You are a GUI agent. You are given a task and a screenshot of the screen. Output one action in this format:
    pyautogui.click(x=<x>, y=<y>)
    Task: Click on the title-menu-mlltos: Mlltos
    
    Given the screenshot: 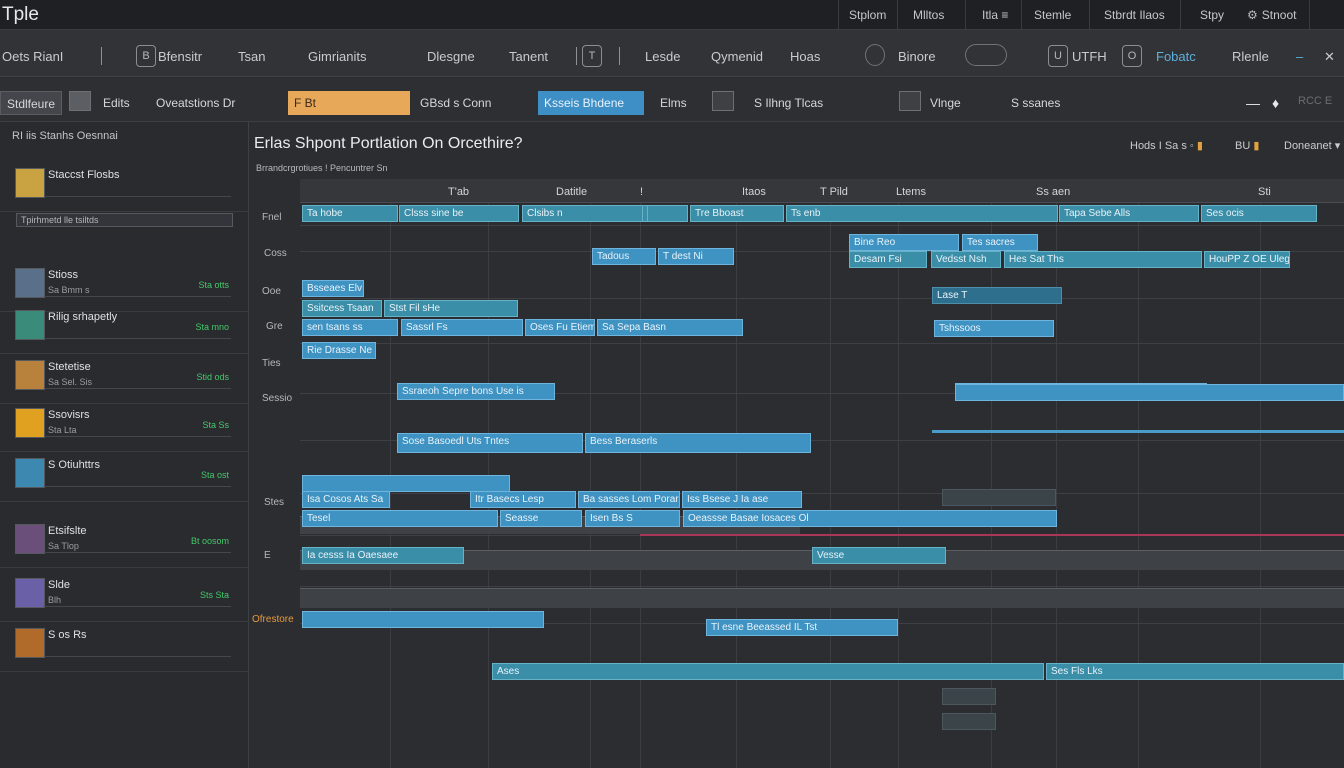 What is the action you would take?
    pyautogui.click(x=928, y=15)
    